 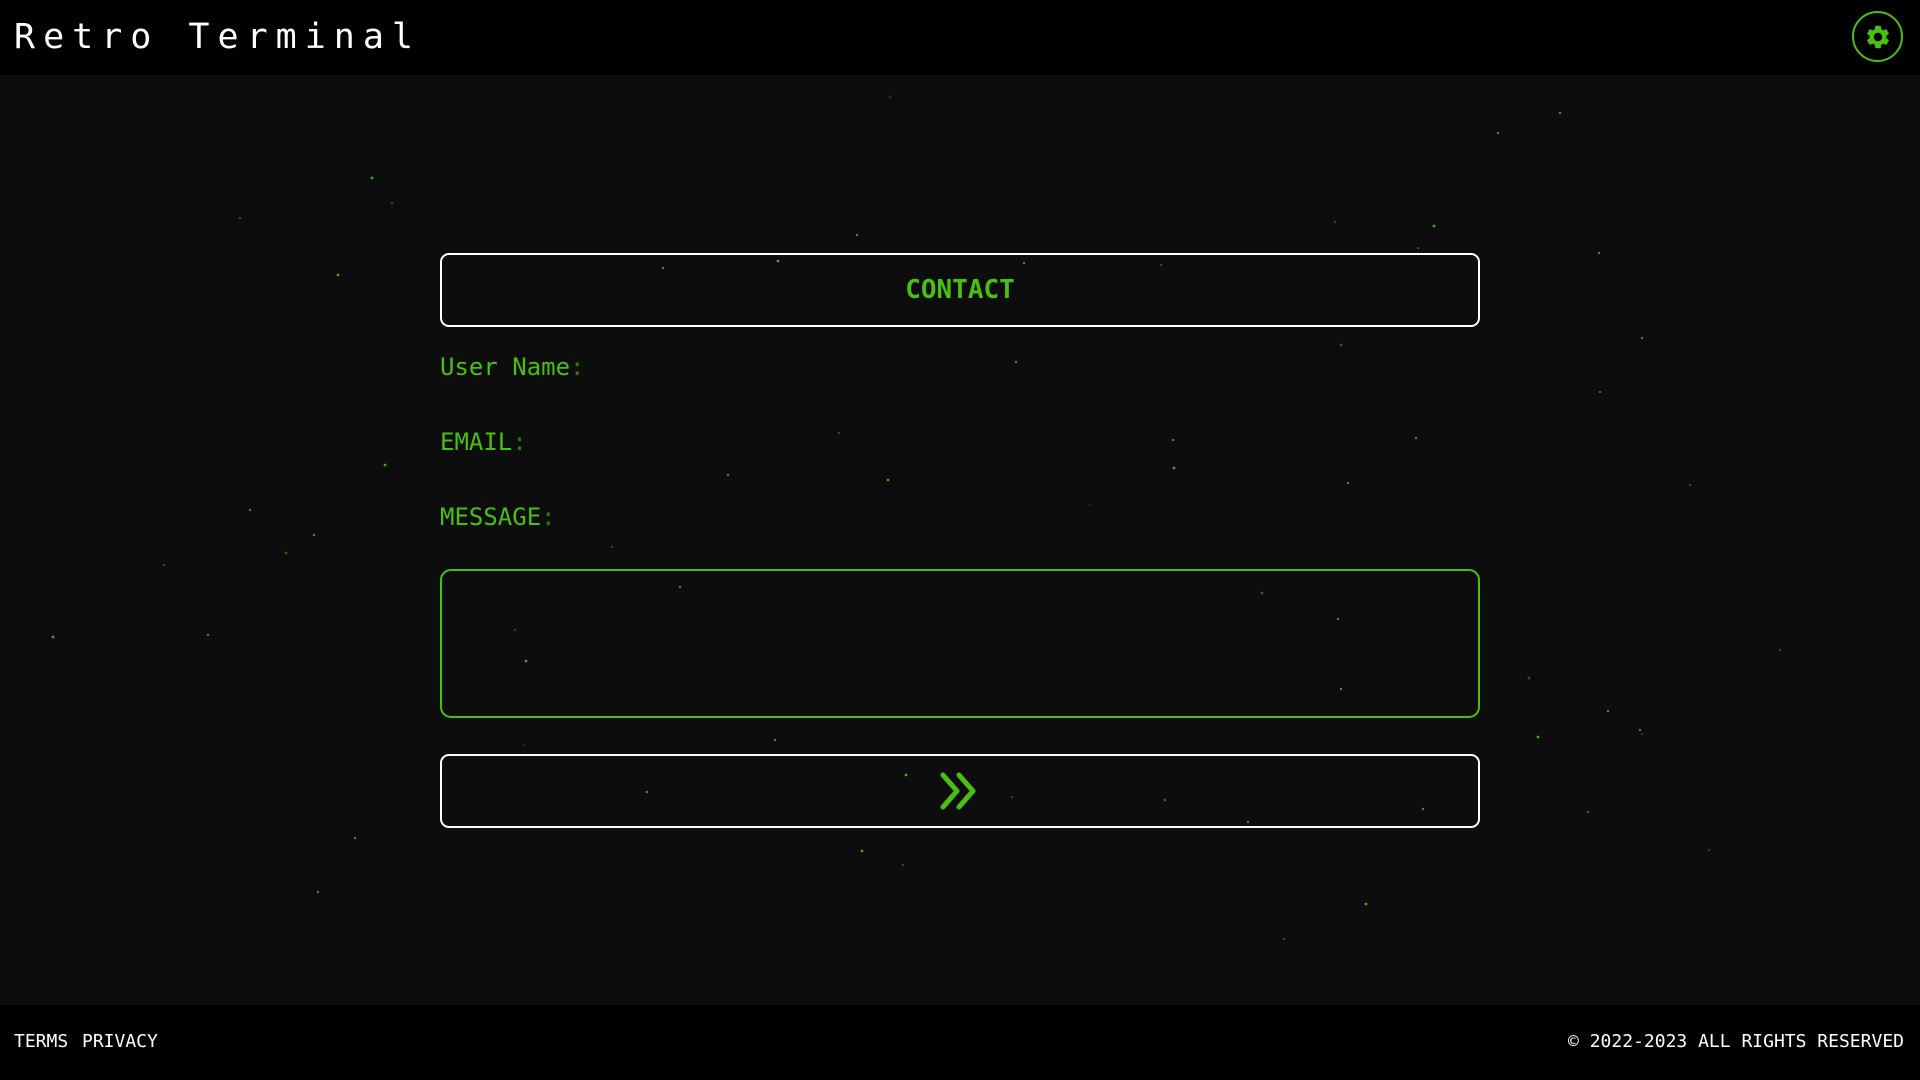 What do you see at coordinates (960, 643) in the screenshot?
I see `message-textarea` at bounding box center [960, 643].